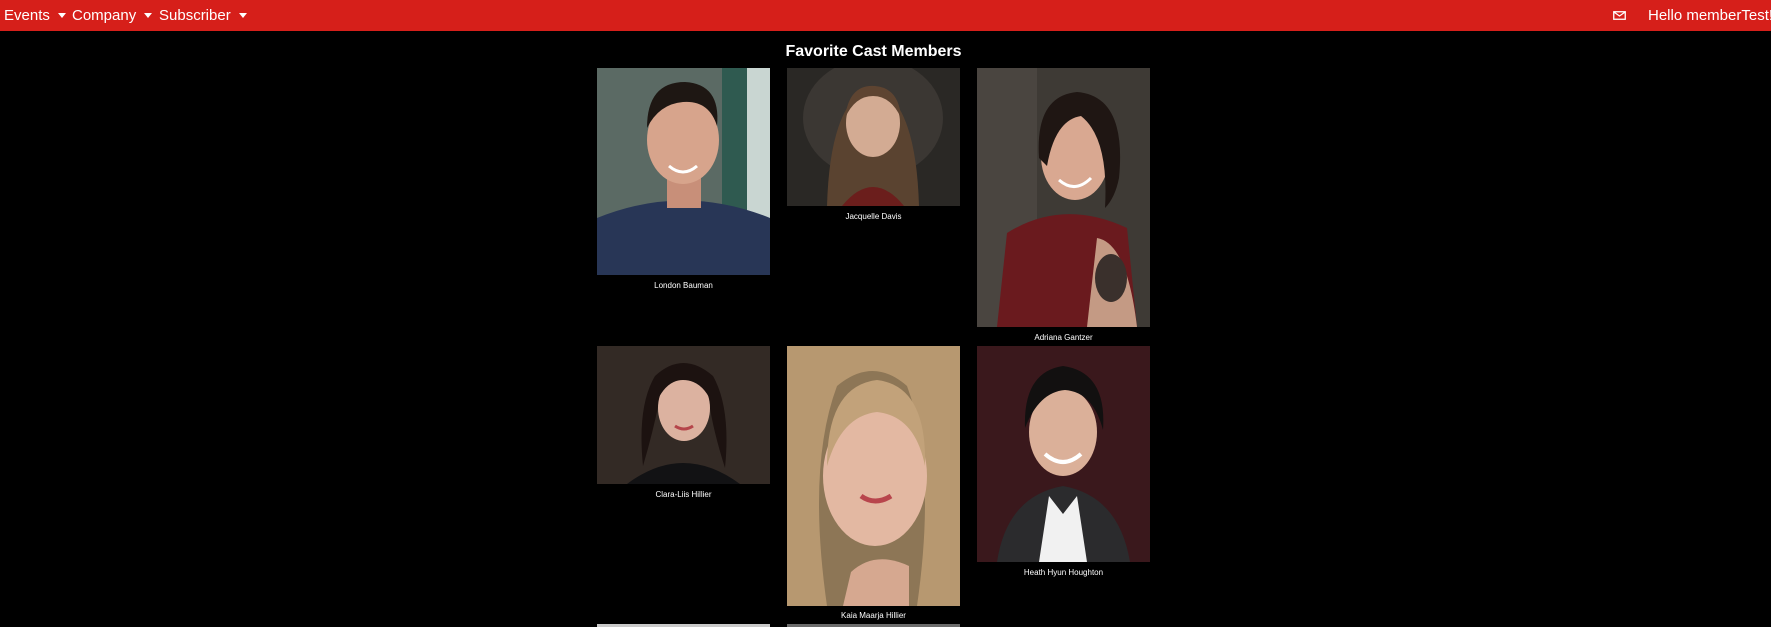 The width and height of the screenshot is (1771, 627). I want to click on cast-name: Clara-Liis Hillier, so click(683, 494).